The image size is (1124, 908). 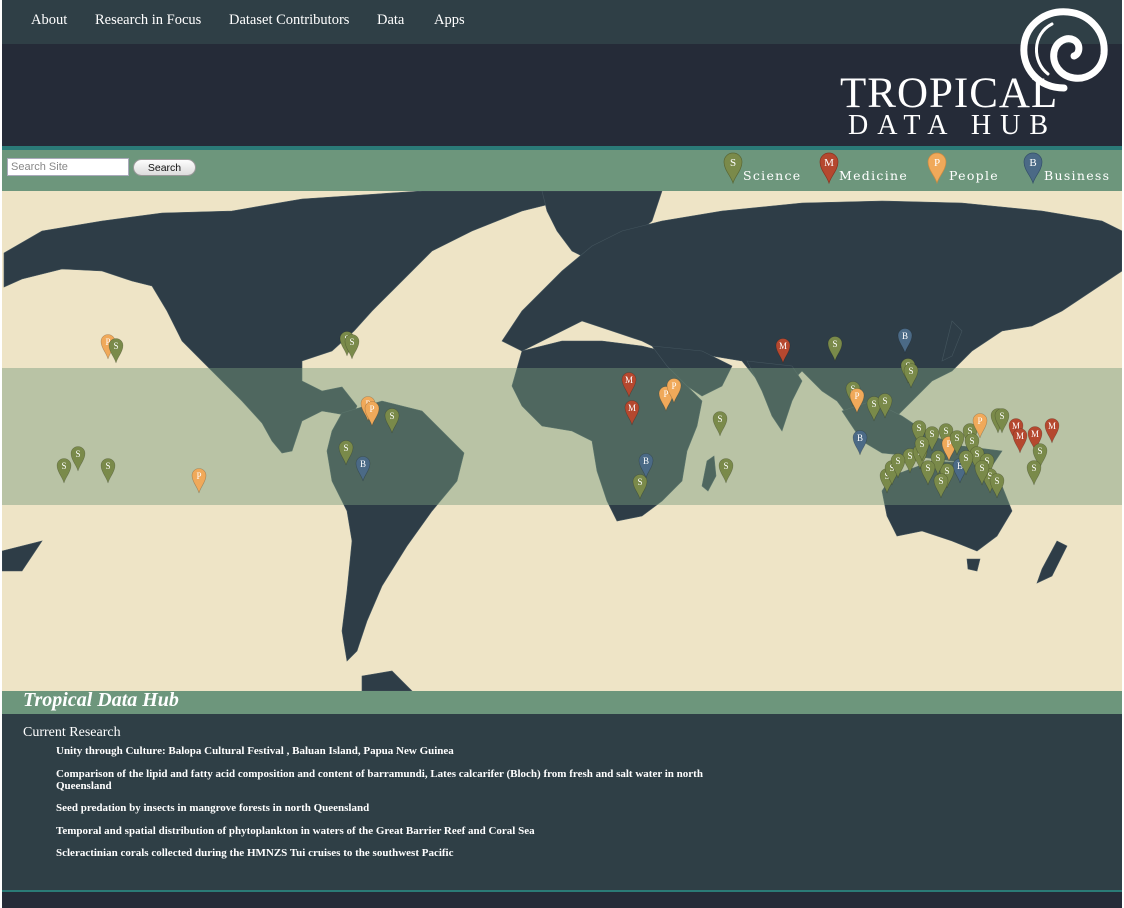 I want to click on legend-science: S Science, so click(x=773, y=169).